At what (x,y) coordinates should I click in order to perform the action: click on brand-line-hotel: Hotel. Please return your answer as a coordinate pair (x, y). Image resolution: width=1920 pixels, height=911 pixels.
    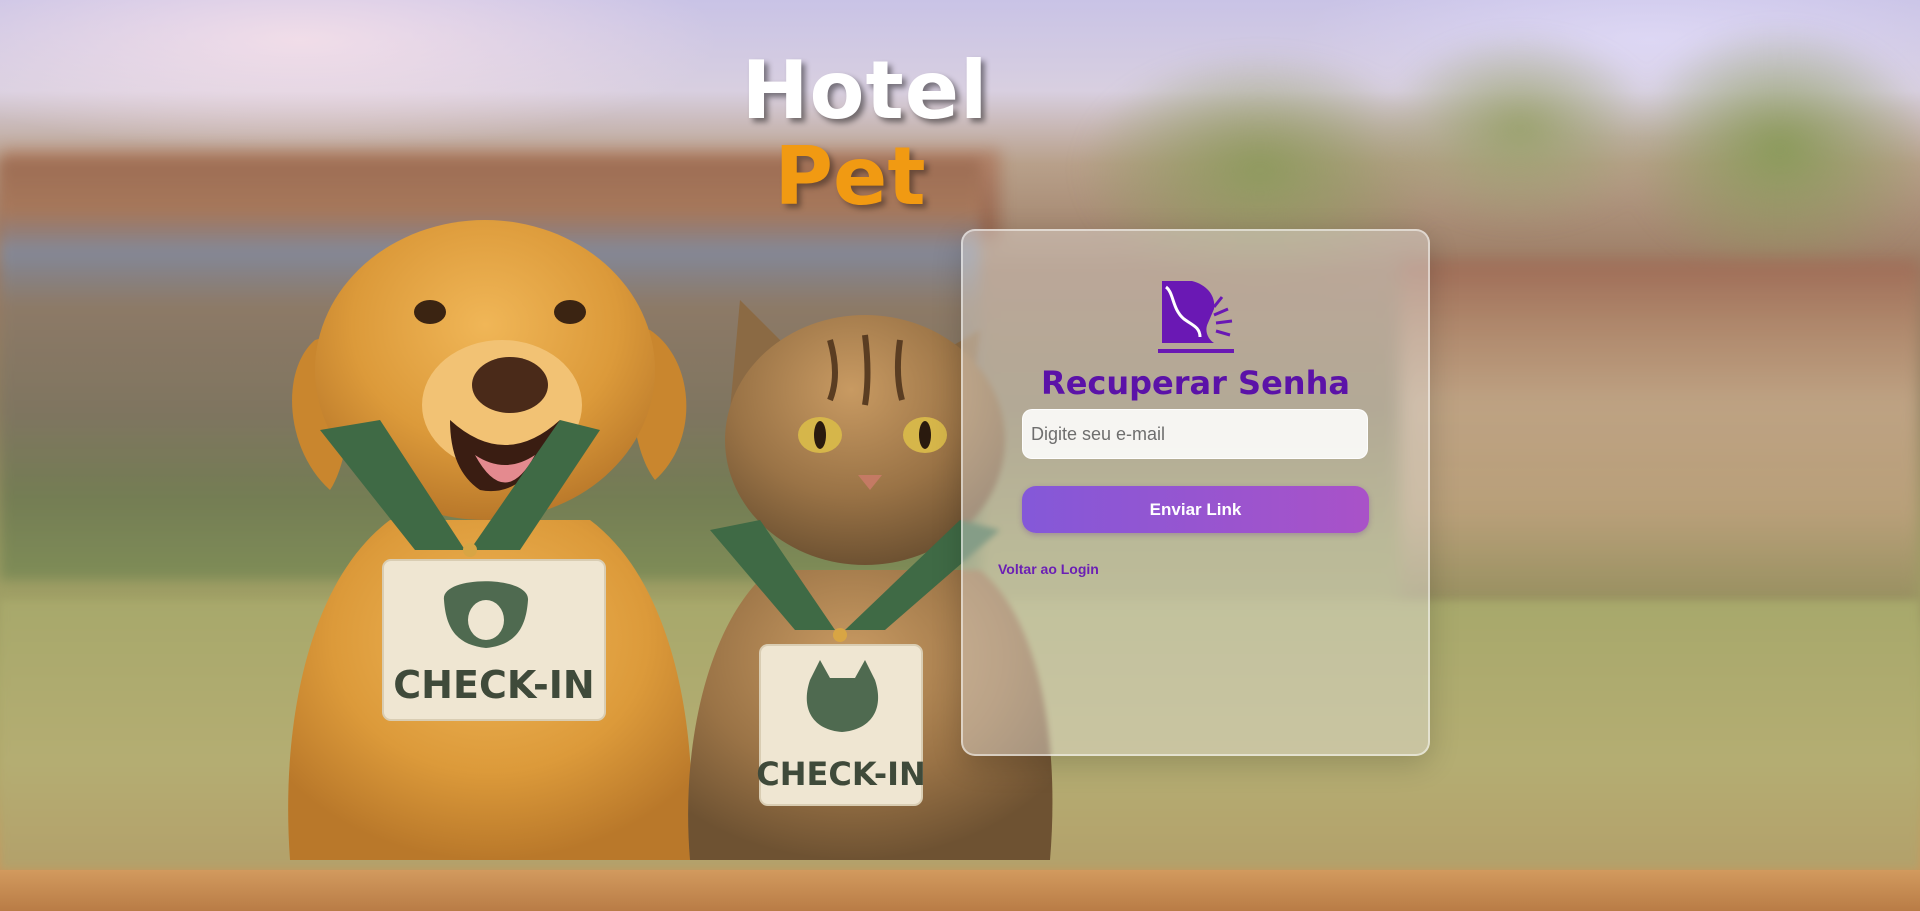
    Looking at the image, I should click on (865, 90).